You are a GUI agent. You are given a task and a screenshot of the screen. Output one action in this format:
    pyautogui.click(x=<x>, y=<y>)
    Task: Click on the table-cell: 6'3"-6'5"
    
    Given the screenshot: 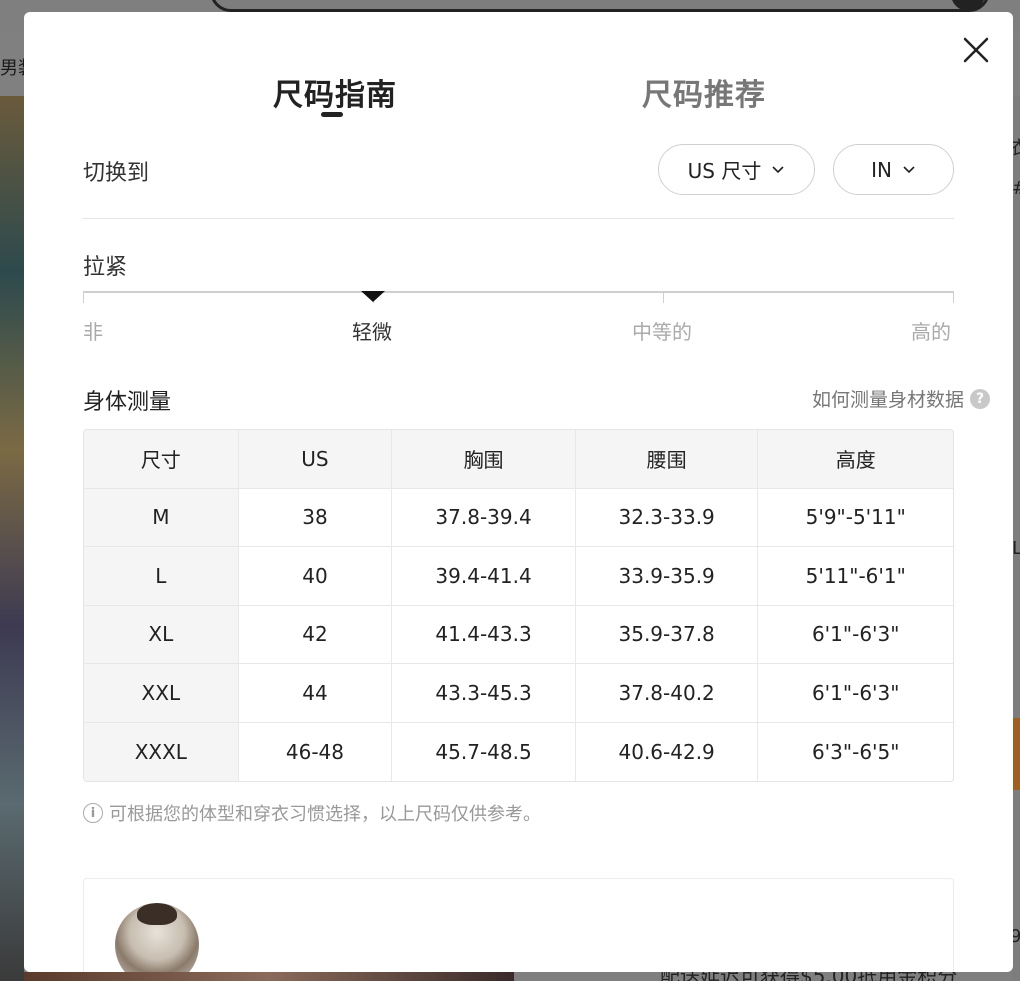 What is the action you would take?
    pyautogui.click(x=855, y=751)
    